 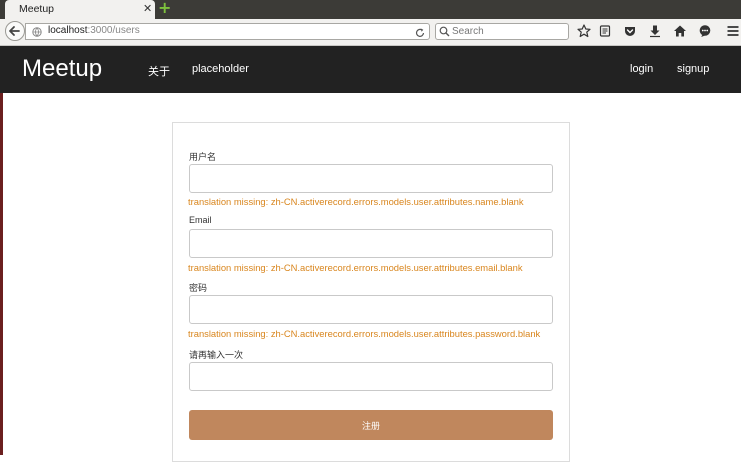 I want to click on password-label: 密码, so click(x=198, y=288).